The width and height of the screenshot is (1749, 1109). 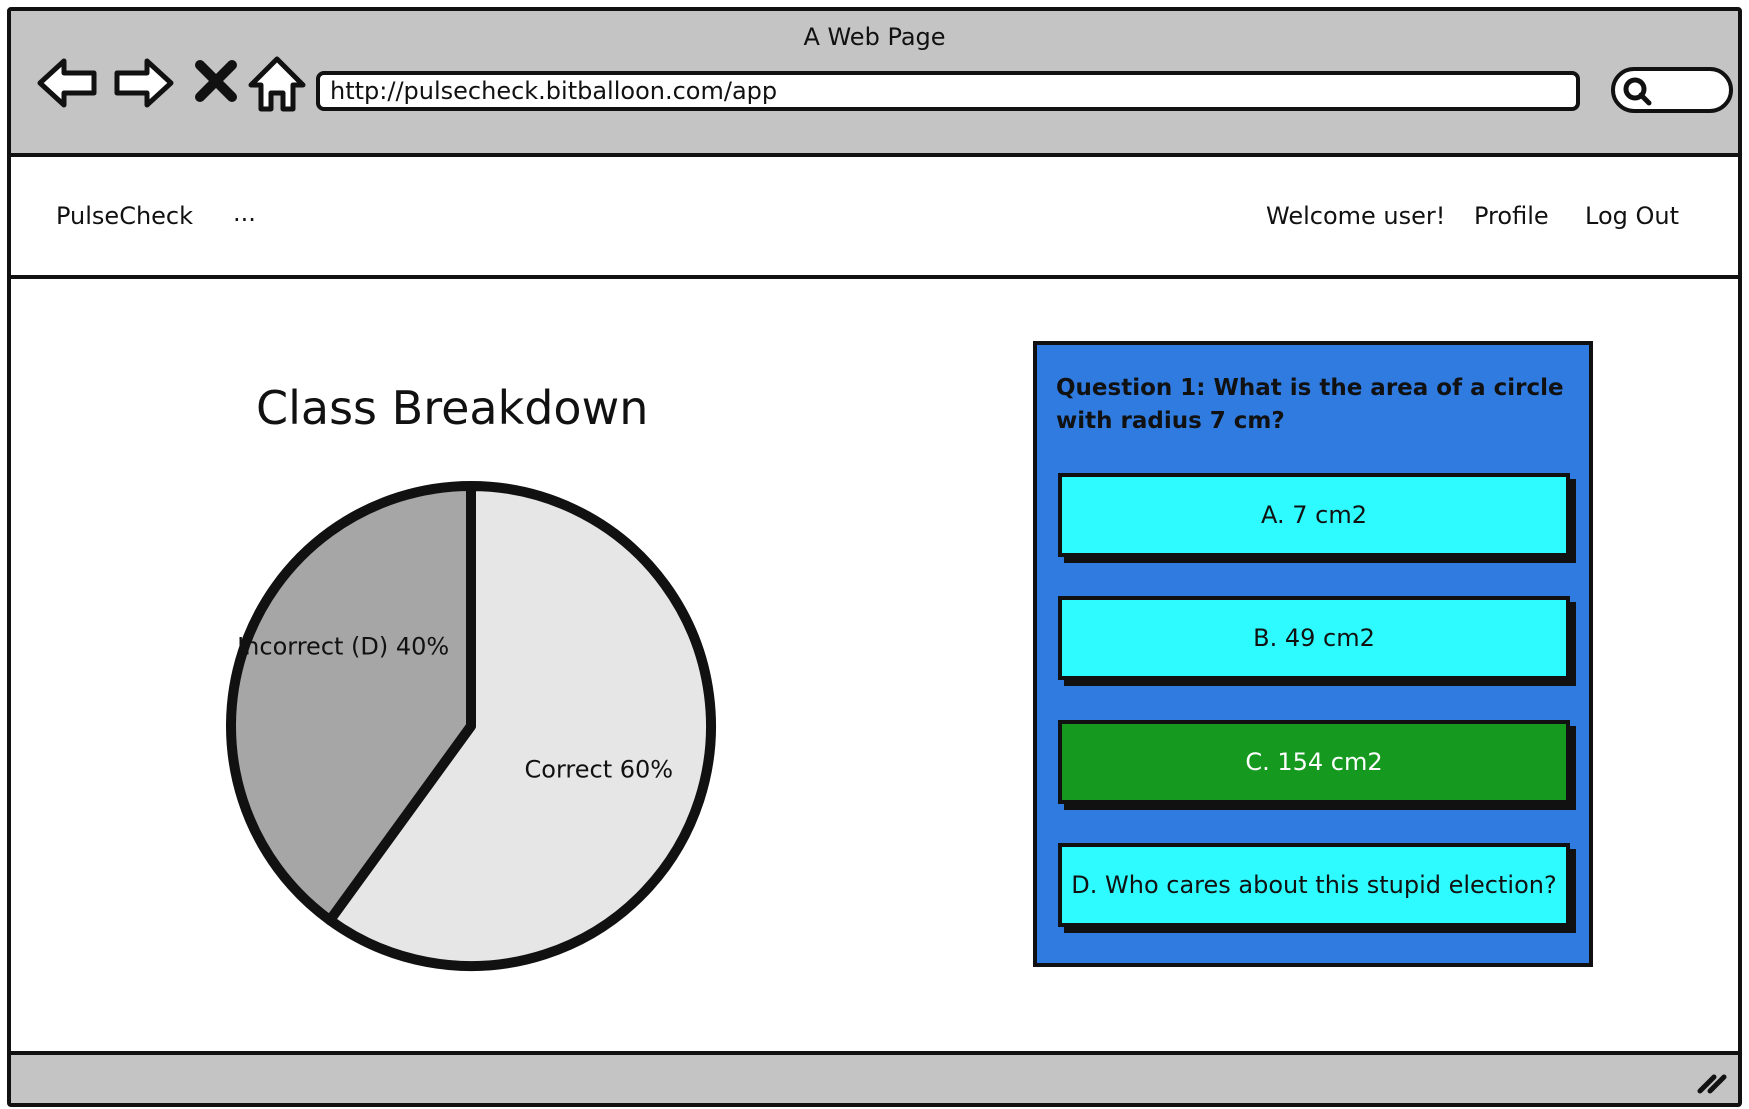 What do you see at coordinates (1713, 1082) in the screenshot?
I see `resize-grip-icon` at bounding box center [1713, 1082].